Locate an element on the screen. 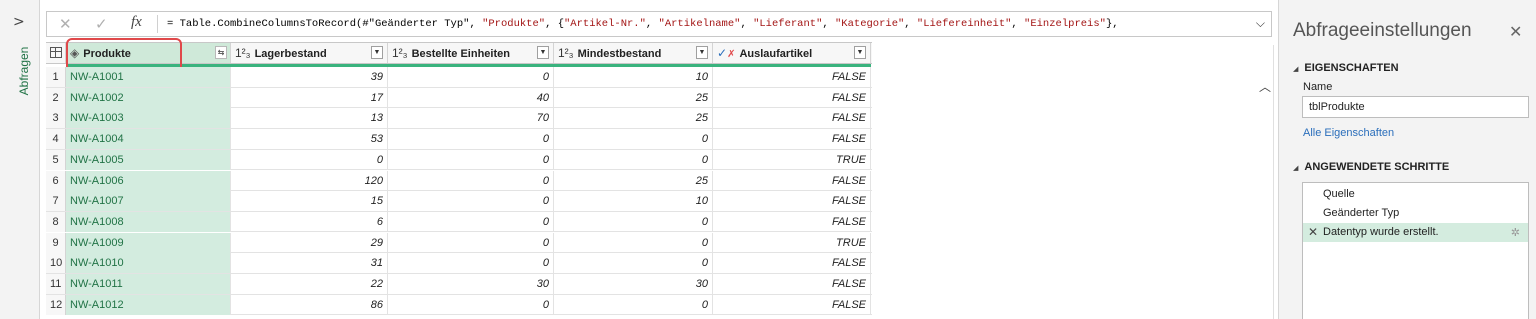 The width and height of the screenshot is (1536, 319). cell-produkte: NW-A1006 is located at coordinates (148, 180).